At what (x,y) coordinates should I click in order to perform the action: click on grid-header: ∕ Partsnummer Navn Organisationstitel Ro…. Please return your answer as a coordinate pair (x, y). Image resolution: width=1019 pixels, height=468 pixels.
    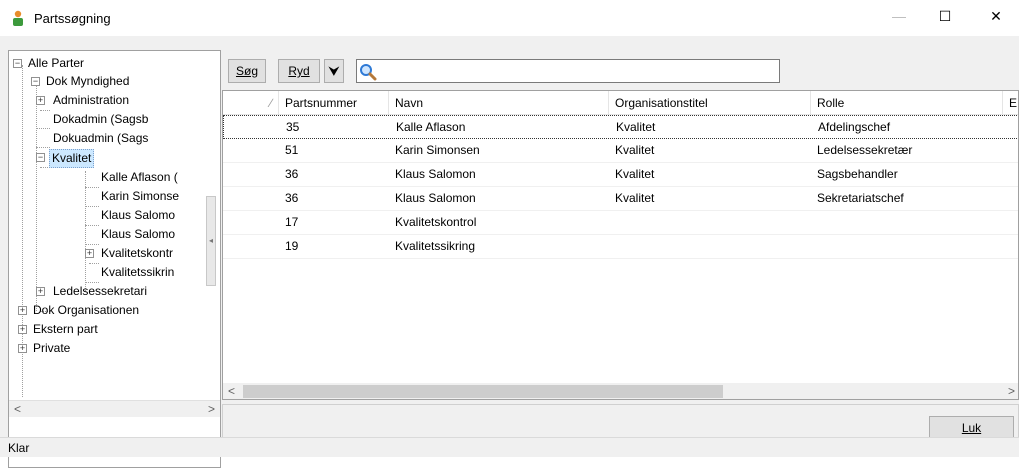
    Looking at the image, I should click on (620, 103).